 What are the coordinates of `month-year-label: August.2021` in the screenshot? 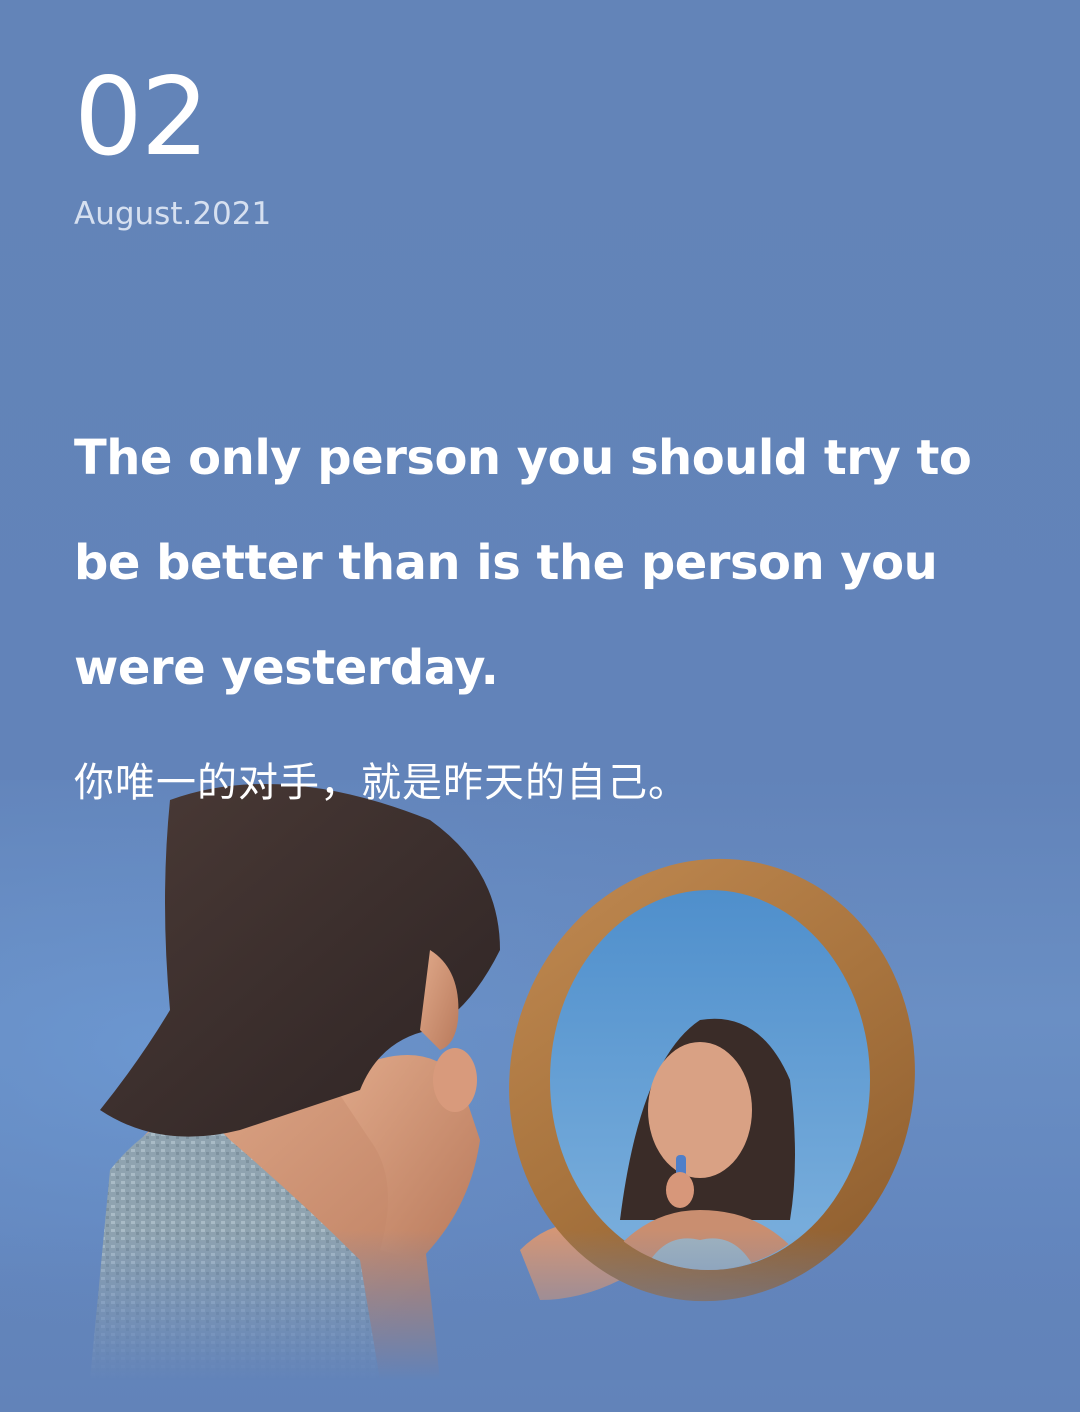 It's located at (173, 214).